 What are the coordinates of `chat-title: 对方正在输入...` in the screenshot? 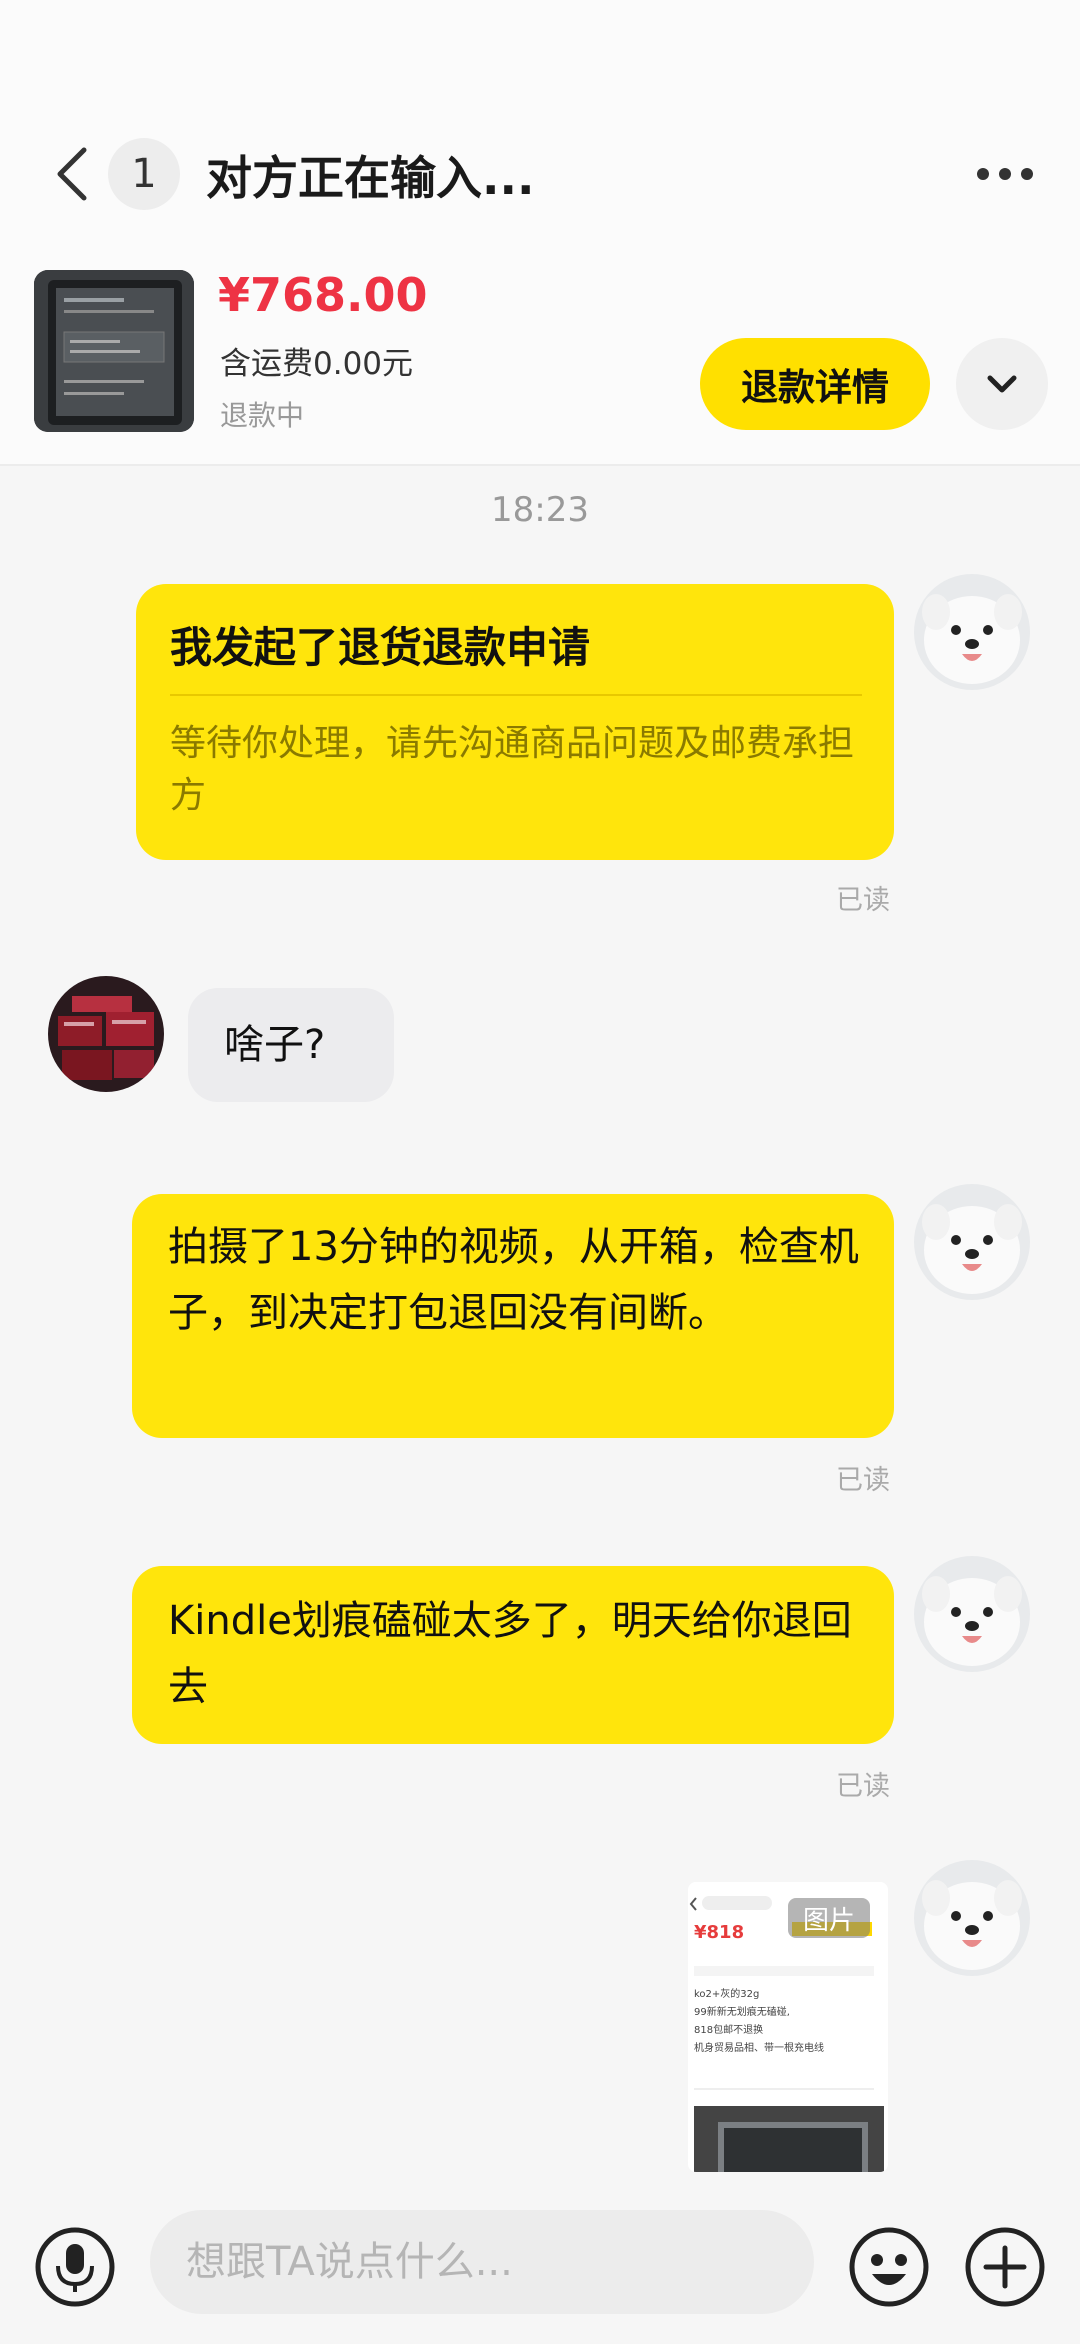 It's located at (370, 178).